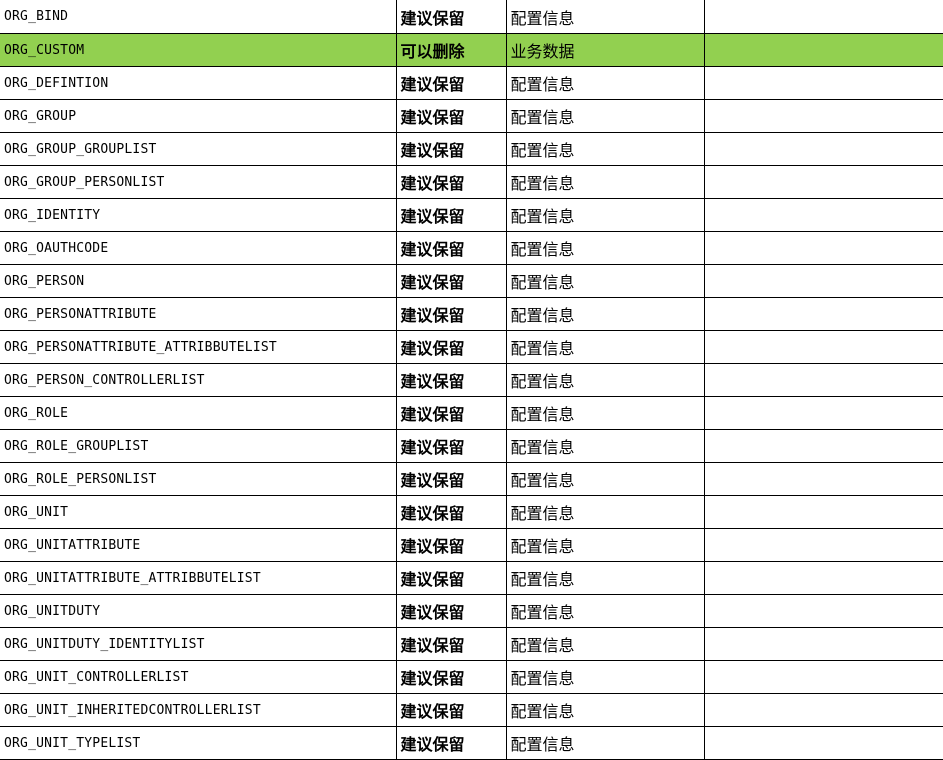 This screenshot has width=943, height=760. I want to click on table-name-cell: ORG_PERSON, so click(198, 281).